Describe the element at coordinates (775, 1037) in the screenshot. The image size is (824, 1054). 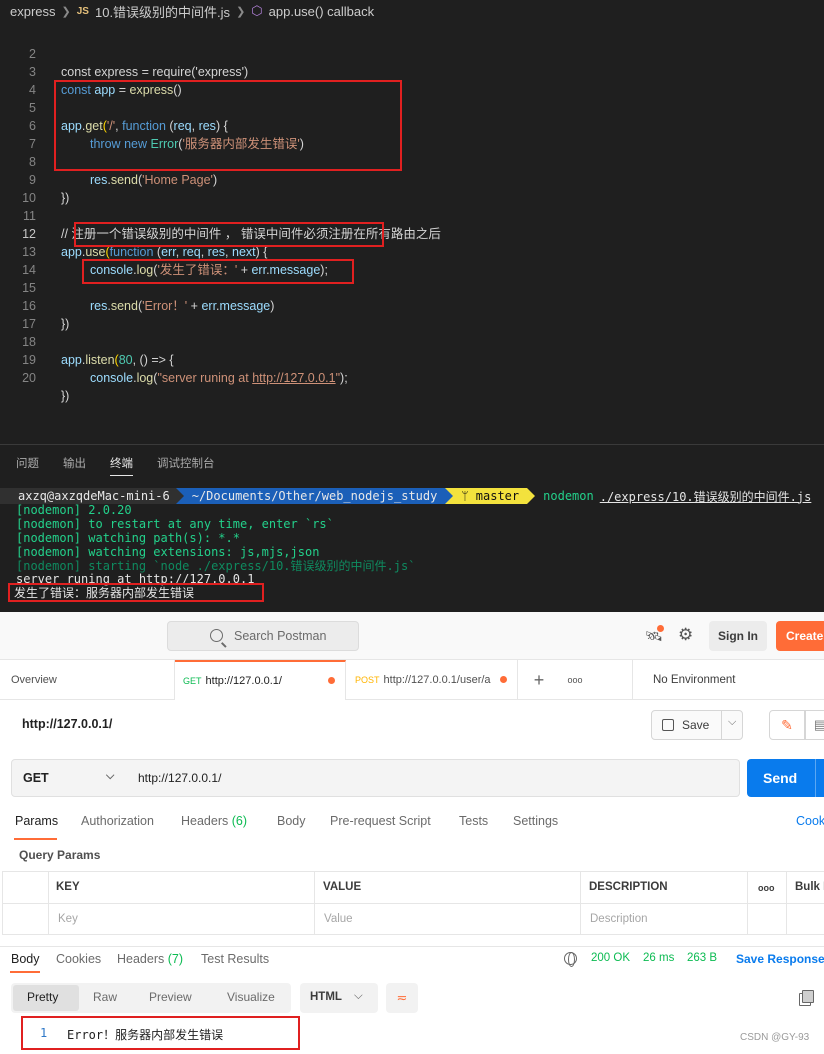
I see `watermark: CSDN @GY-93` at that location.